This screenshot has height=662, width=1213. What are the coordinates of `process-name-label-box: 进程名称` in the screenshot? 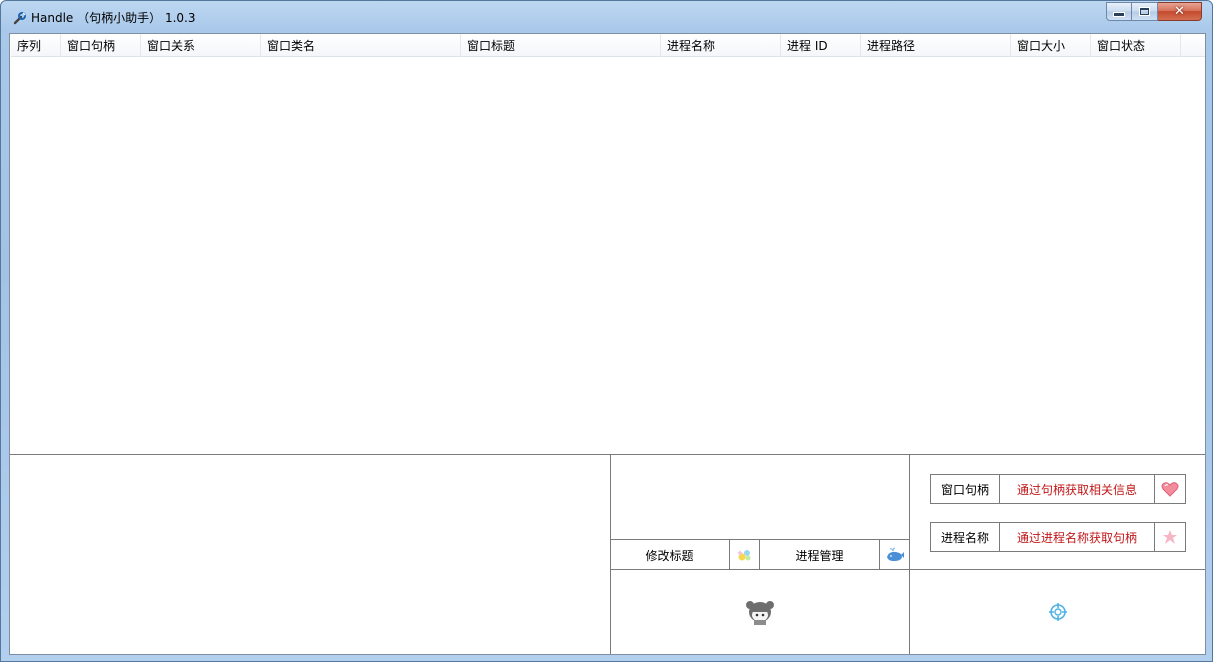 It's located at (965, 537).